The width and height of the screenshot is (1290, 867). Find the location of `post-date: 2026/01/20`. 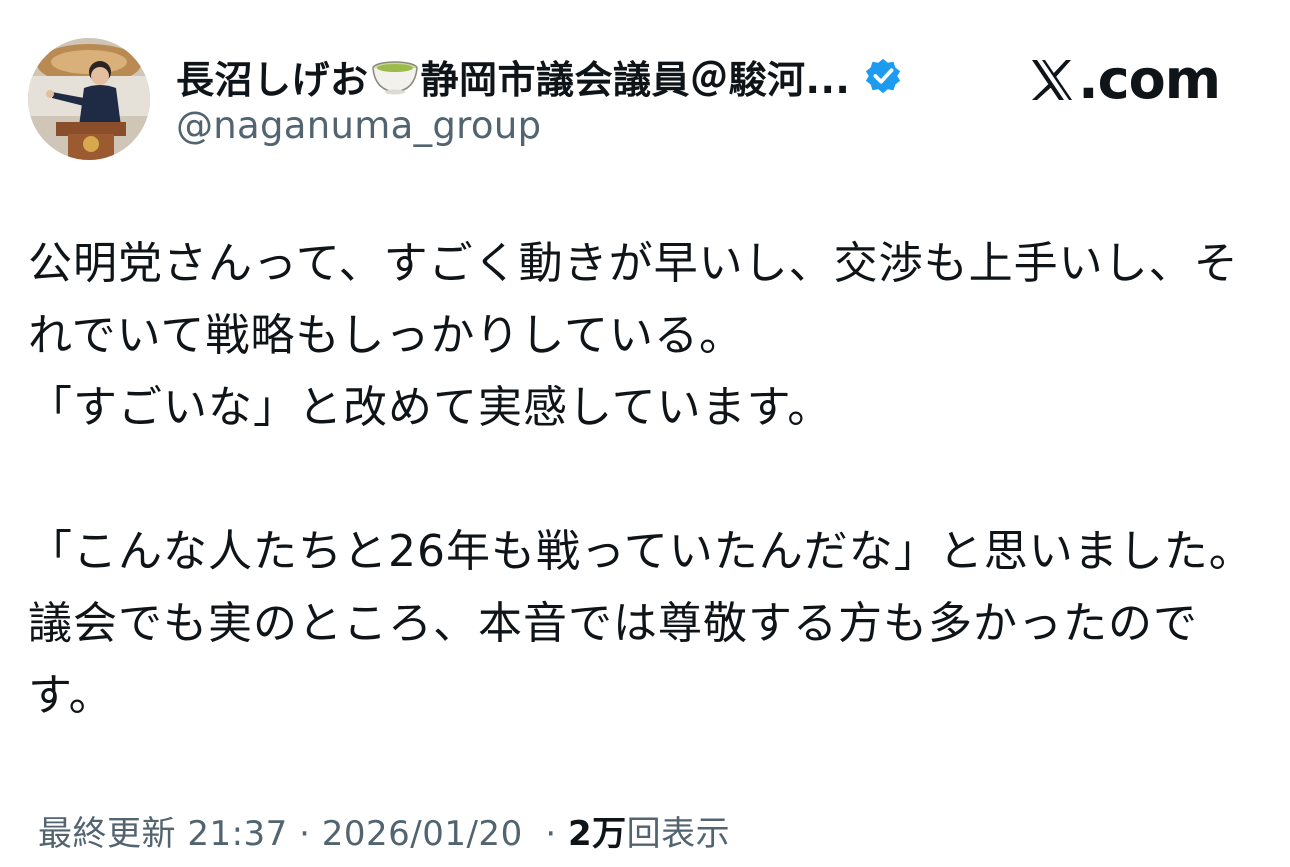

post-date: 2026/01/20 is located at coordinates (422, 834).